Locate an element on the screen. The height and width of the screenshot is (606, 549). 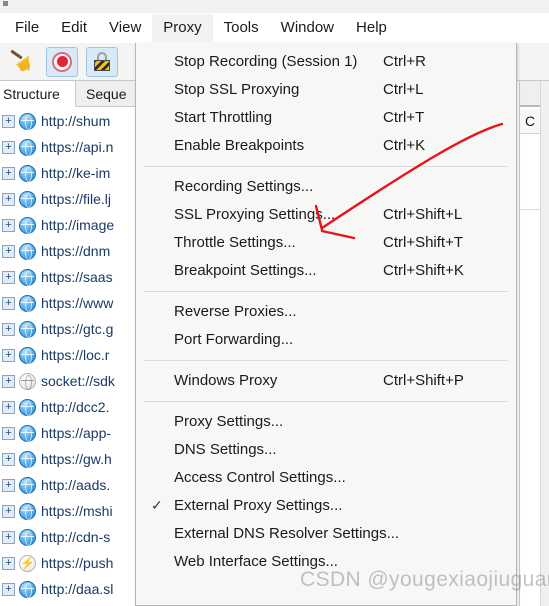
menu-item-stop-recording-session-1: Stop Recording (Session 1) Ctrl+R is located at coordinates (326, 62).